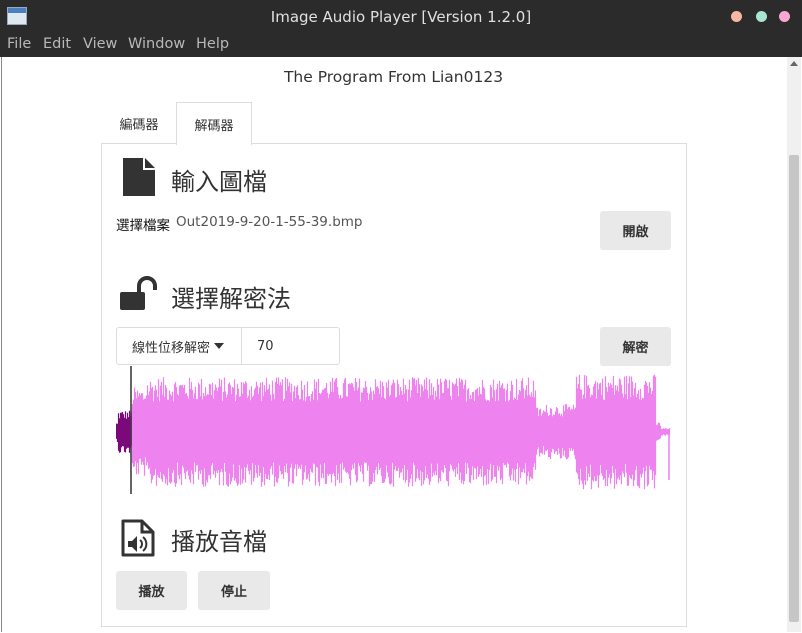  I want to click on title-bar: Image Audio Player [Version 1.2.0], so click(401, 17).